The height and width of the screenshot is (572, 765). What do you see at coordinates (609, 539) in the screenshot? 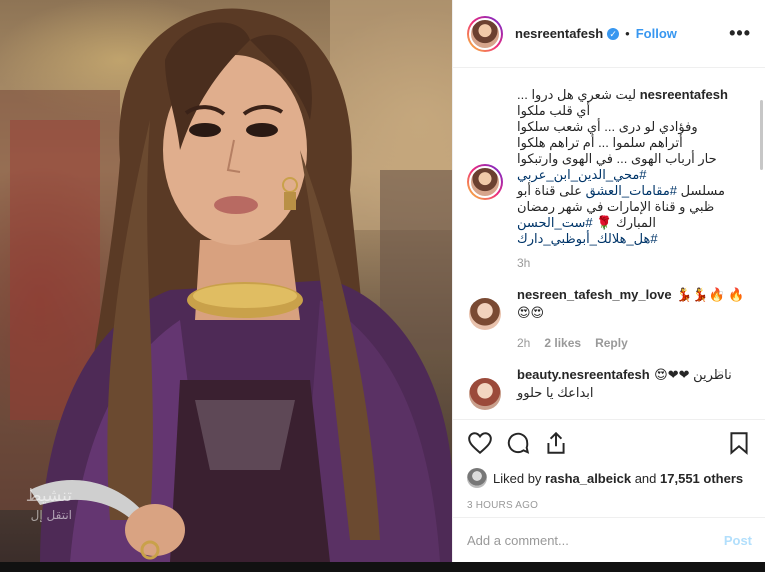
I see `add-comment-bar: Add a comment... Post` at bounding box center [609, 539].